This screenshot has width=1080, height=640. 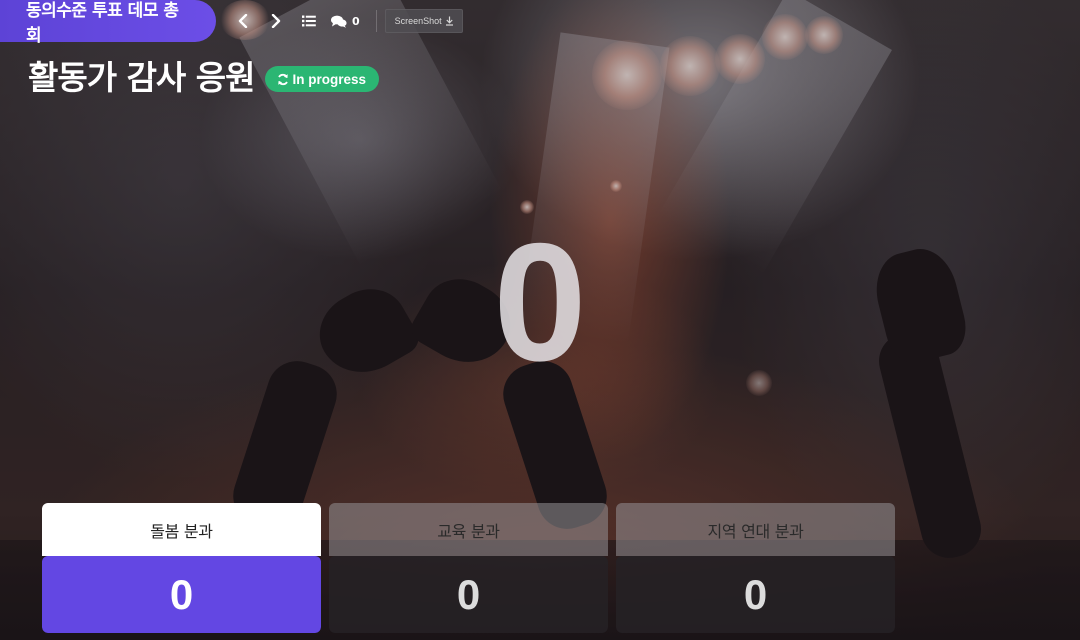 I want to click on refresh-icon, so click(x=282, y=79).